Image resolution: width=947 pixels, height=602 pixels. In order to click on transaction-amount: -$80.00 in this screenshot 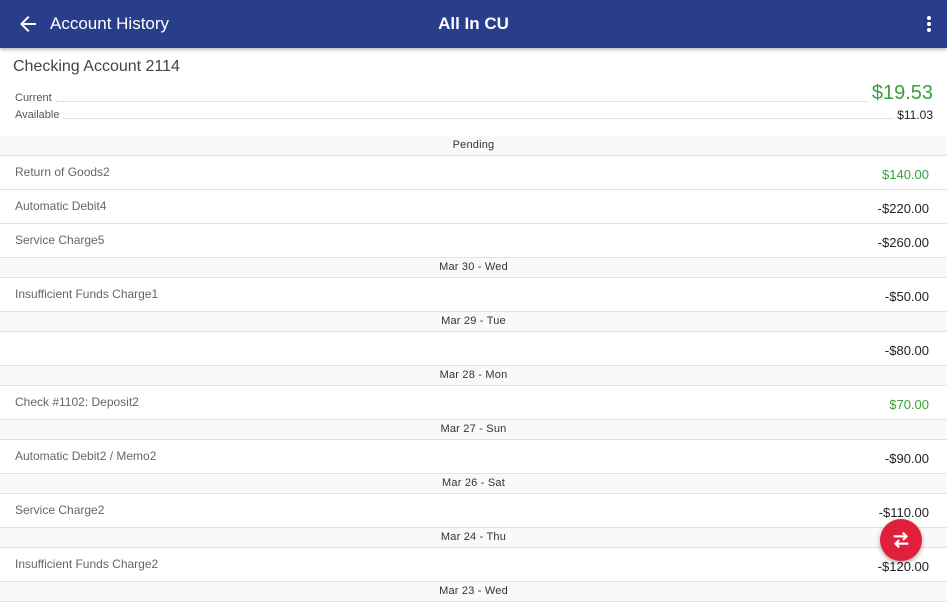, I will do `click(906, 350)`.